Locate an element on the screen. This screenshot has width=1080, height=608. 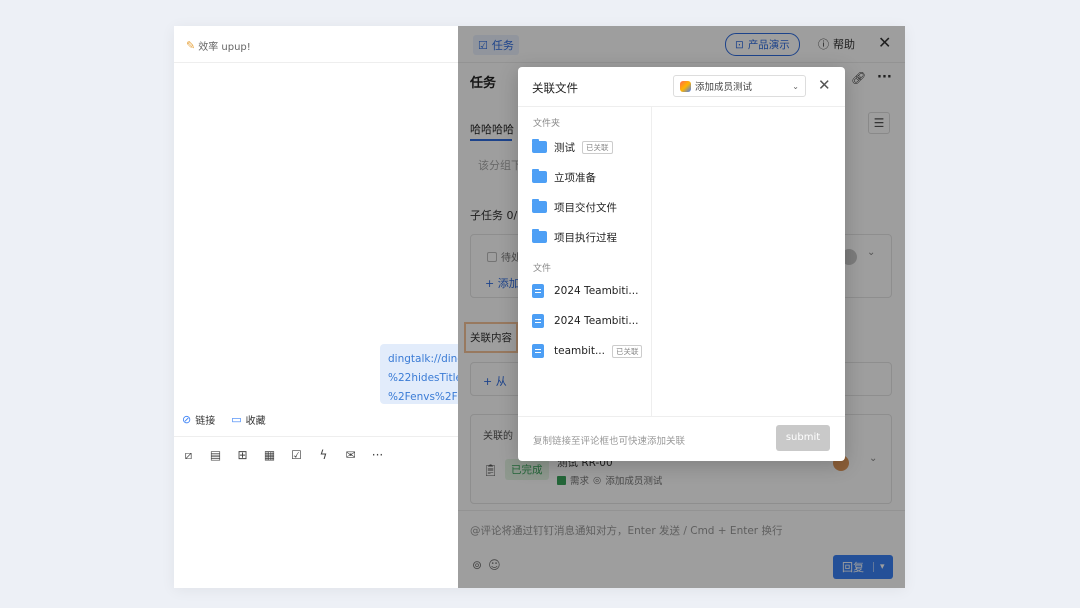
folder-name: 项目交付文件 is located at coordinates (585, 207).